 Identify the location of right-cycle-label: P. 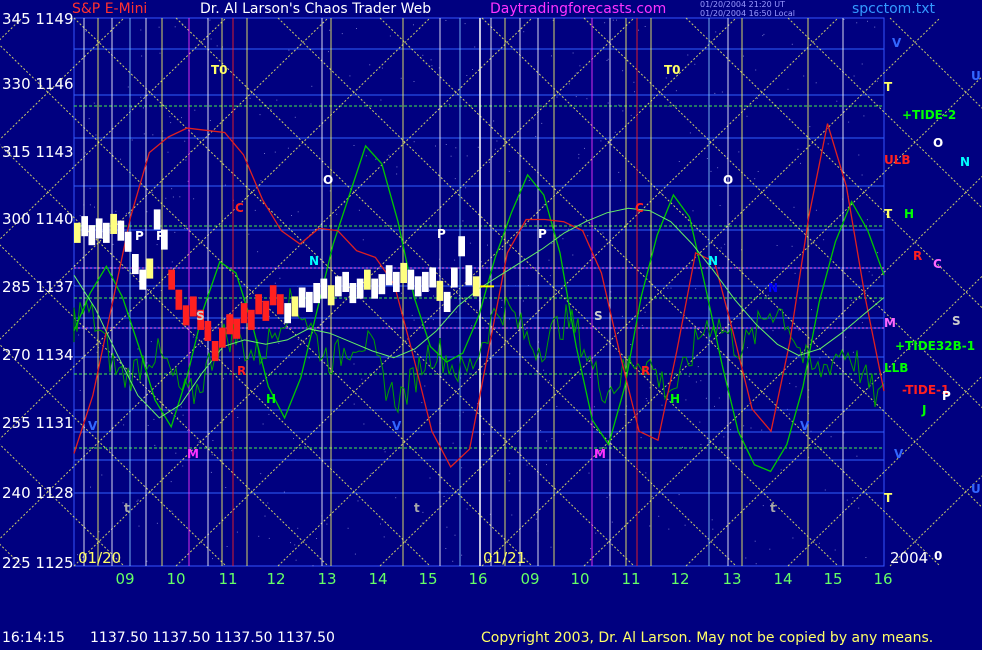
(946, 396).